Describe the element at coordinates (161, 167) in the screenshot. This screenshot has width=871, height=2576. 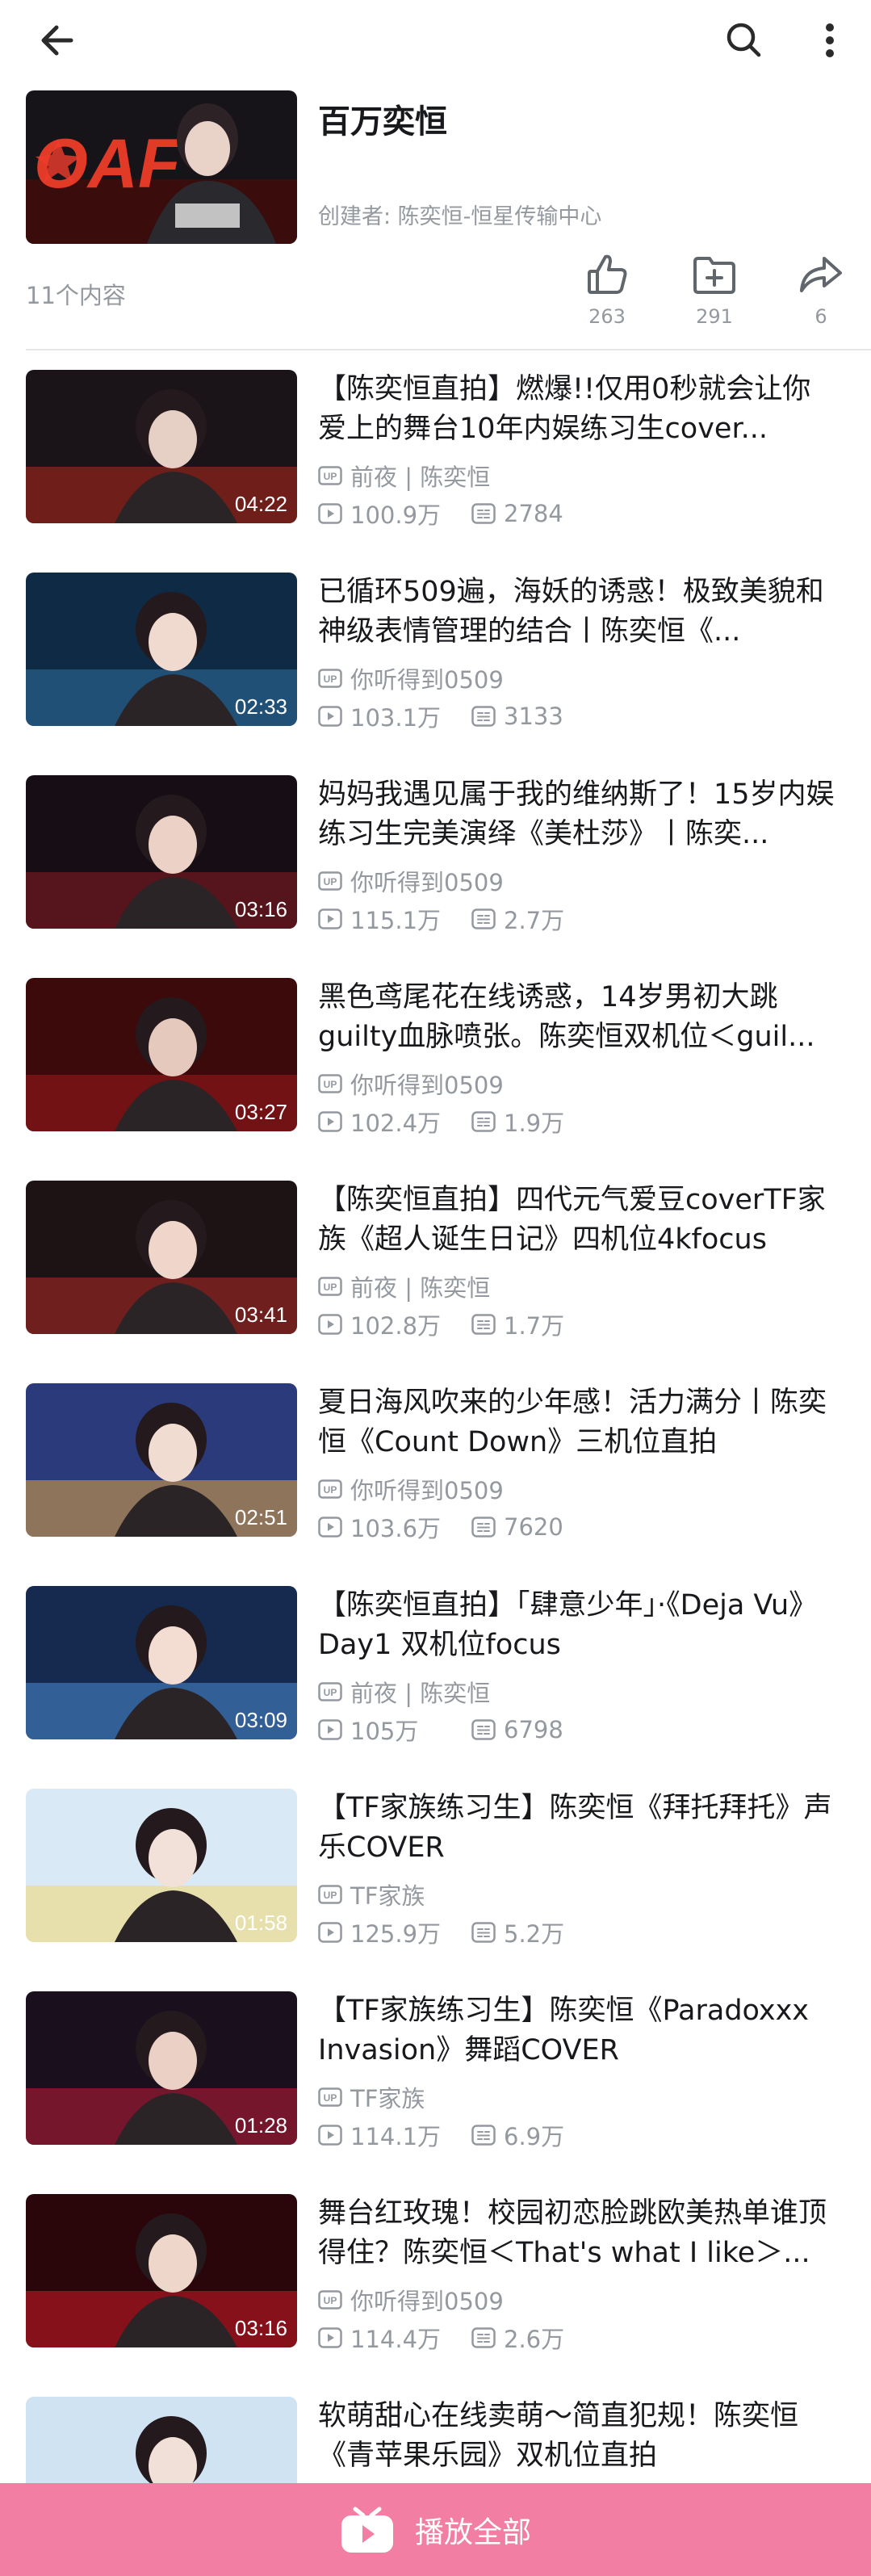
I see `favorites-cover-image: OAF` at that location.